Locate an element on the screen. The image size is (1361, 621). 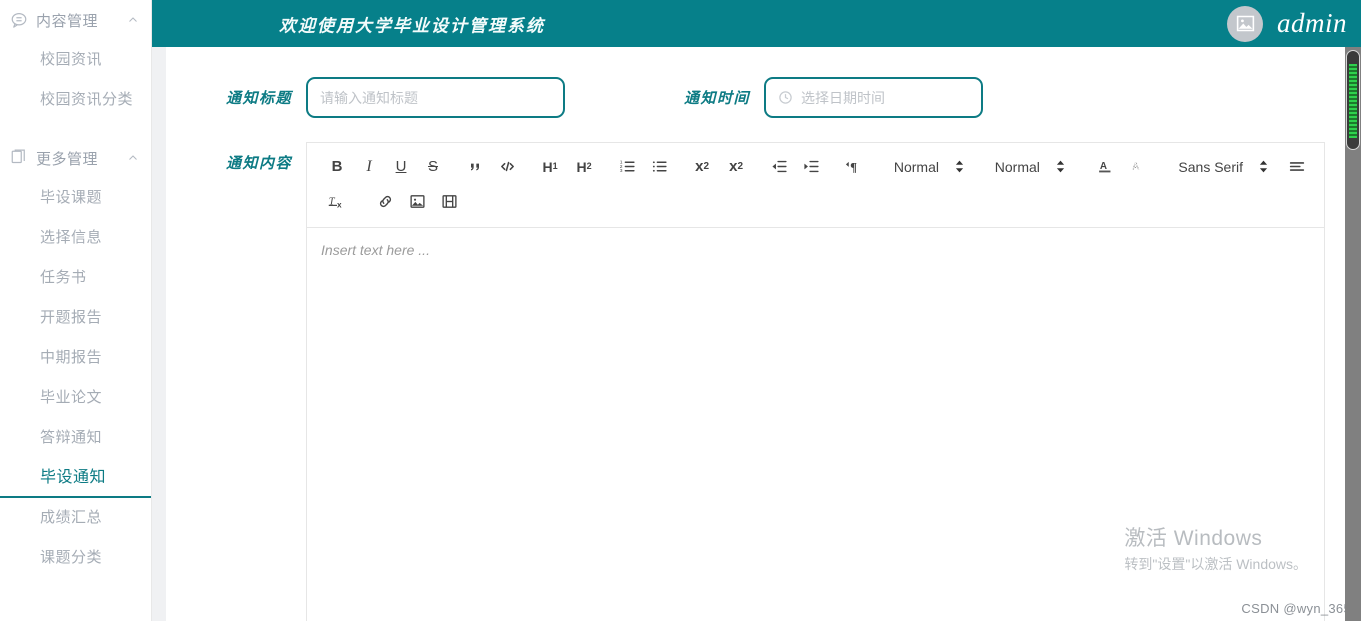
topbar-user: admin is located at coordinates (1287, 23).